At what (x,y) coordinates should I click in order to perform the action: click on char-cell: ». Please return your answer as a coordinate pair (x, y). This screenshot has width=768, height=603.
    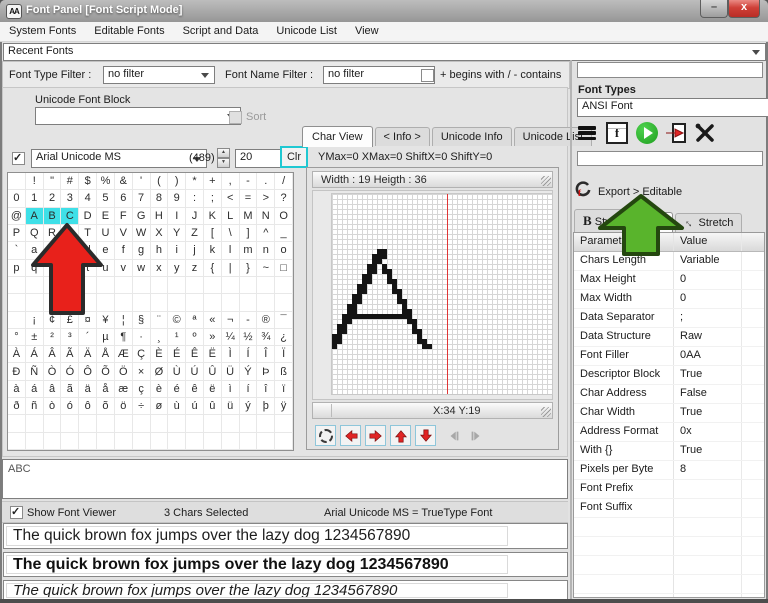
    Looking at the image, I should click on (212, 337).